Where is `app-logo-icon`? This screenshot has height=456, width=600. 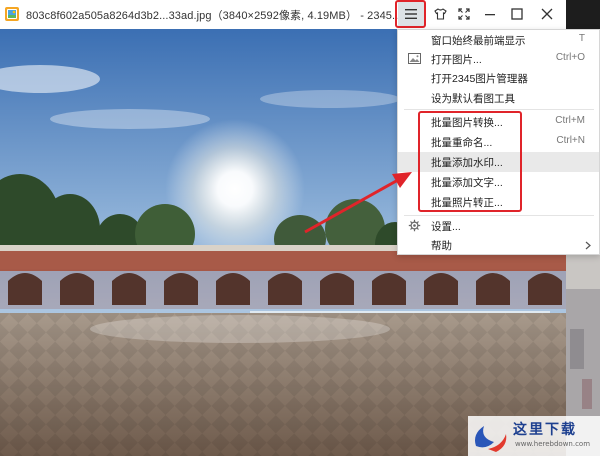 app-logo-icon is located at coordinates (12, 14).